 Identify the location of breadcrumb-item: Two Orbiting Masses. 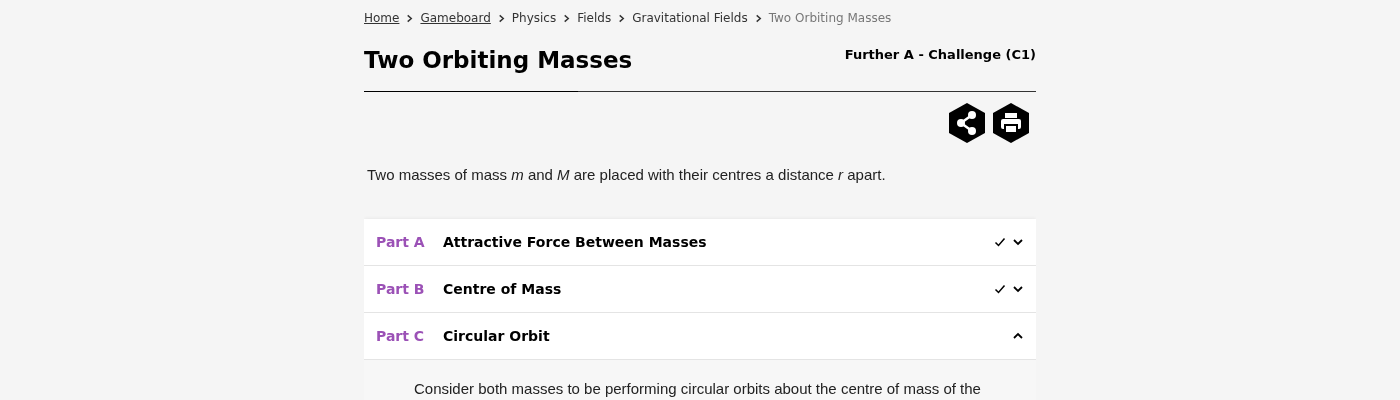
(830, 18).